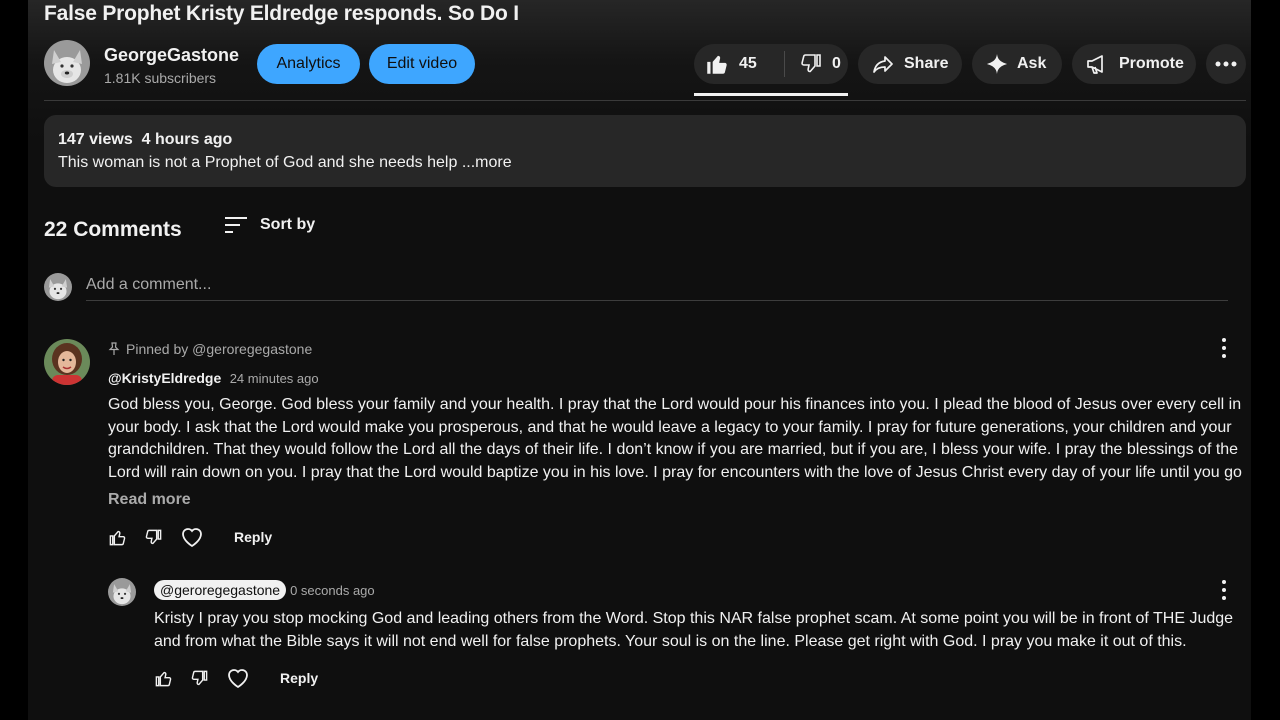 Image resolution: width=1280 pixels, height=720 pixels. I want to click on view-count: 147 views, so click(95, 139).